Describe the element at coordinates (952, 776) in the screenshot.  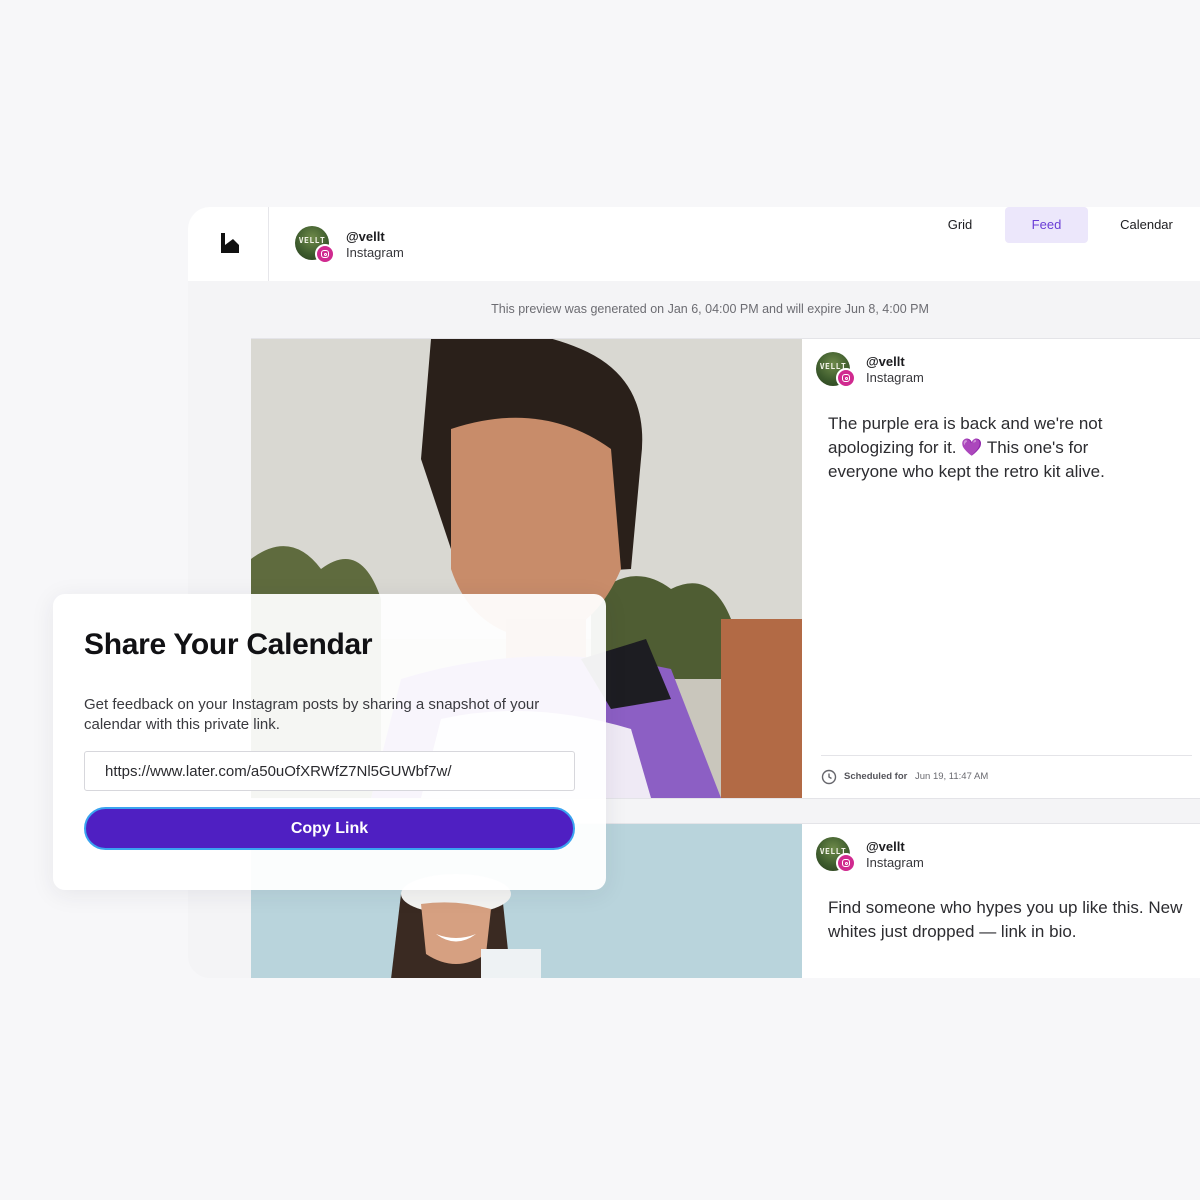
I see `schedule-time: Jun 19, 11:47 AM` at that location.